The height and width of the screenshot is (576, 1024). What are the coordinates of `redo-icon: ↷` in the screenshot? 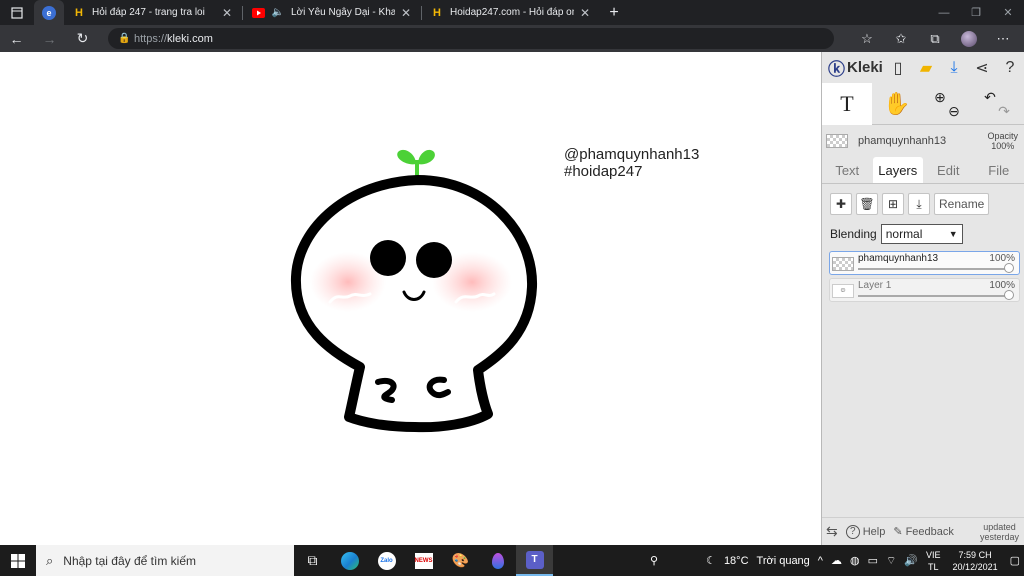 It's located at (1004, 111).